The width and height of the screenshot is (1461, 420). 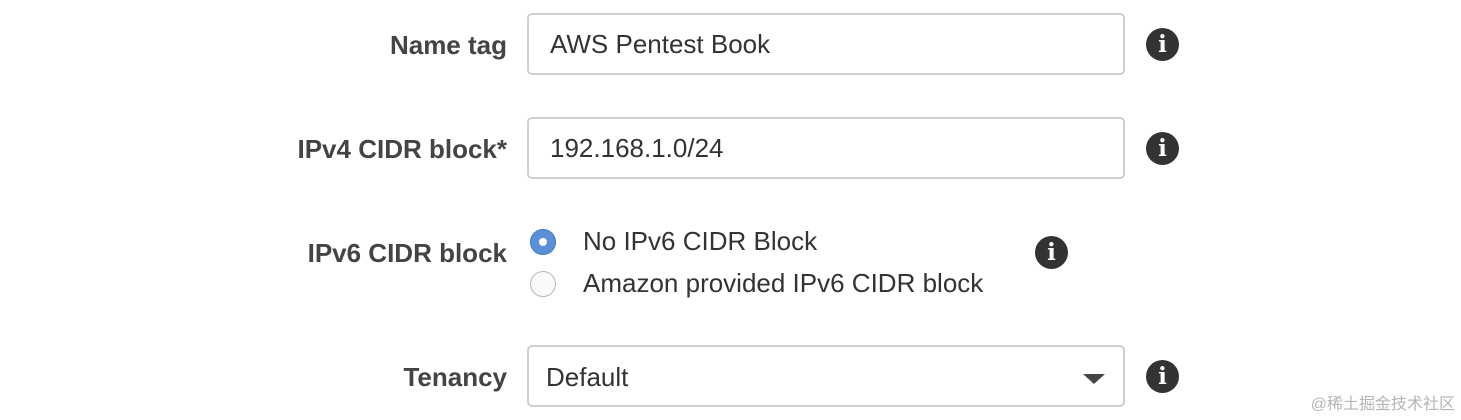 What do you see at coordinates (407, 253) in the screenshot?
I see `ipv6-cidr-label: IPv6 CIDR block` at bounding box center [407, 253].